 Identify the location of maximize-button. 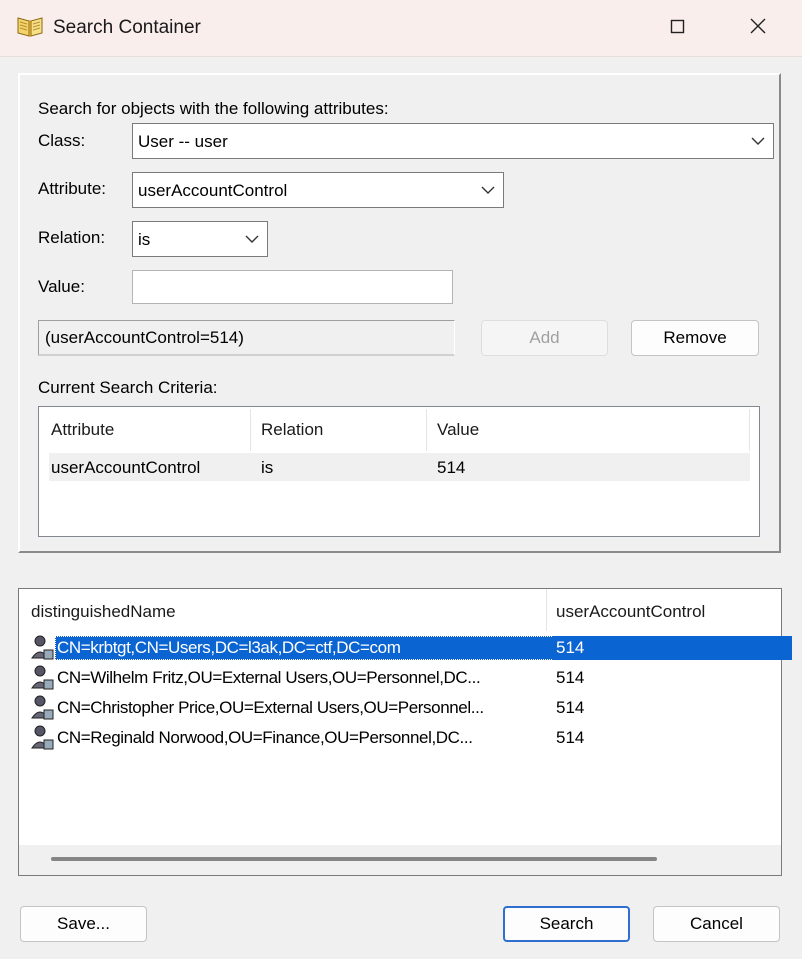
(678, 28).